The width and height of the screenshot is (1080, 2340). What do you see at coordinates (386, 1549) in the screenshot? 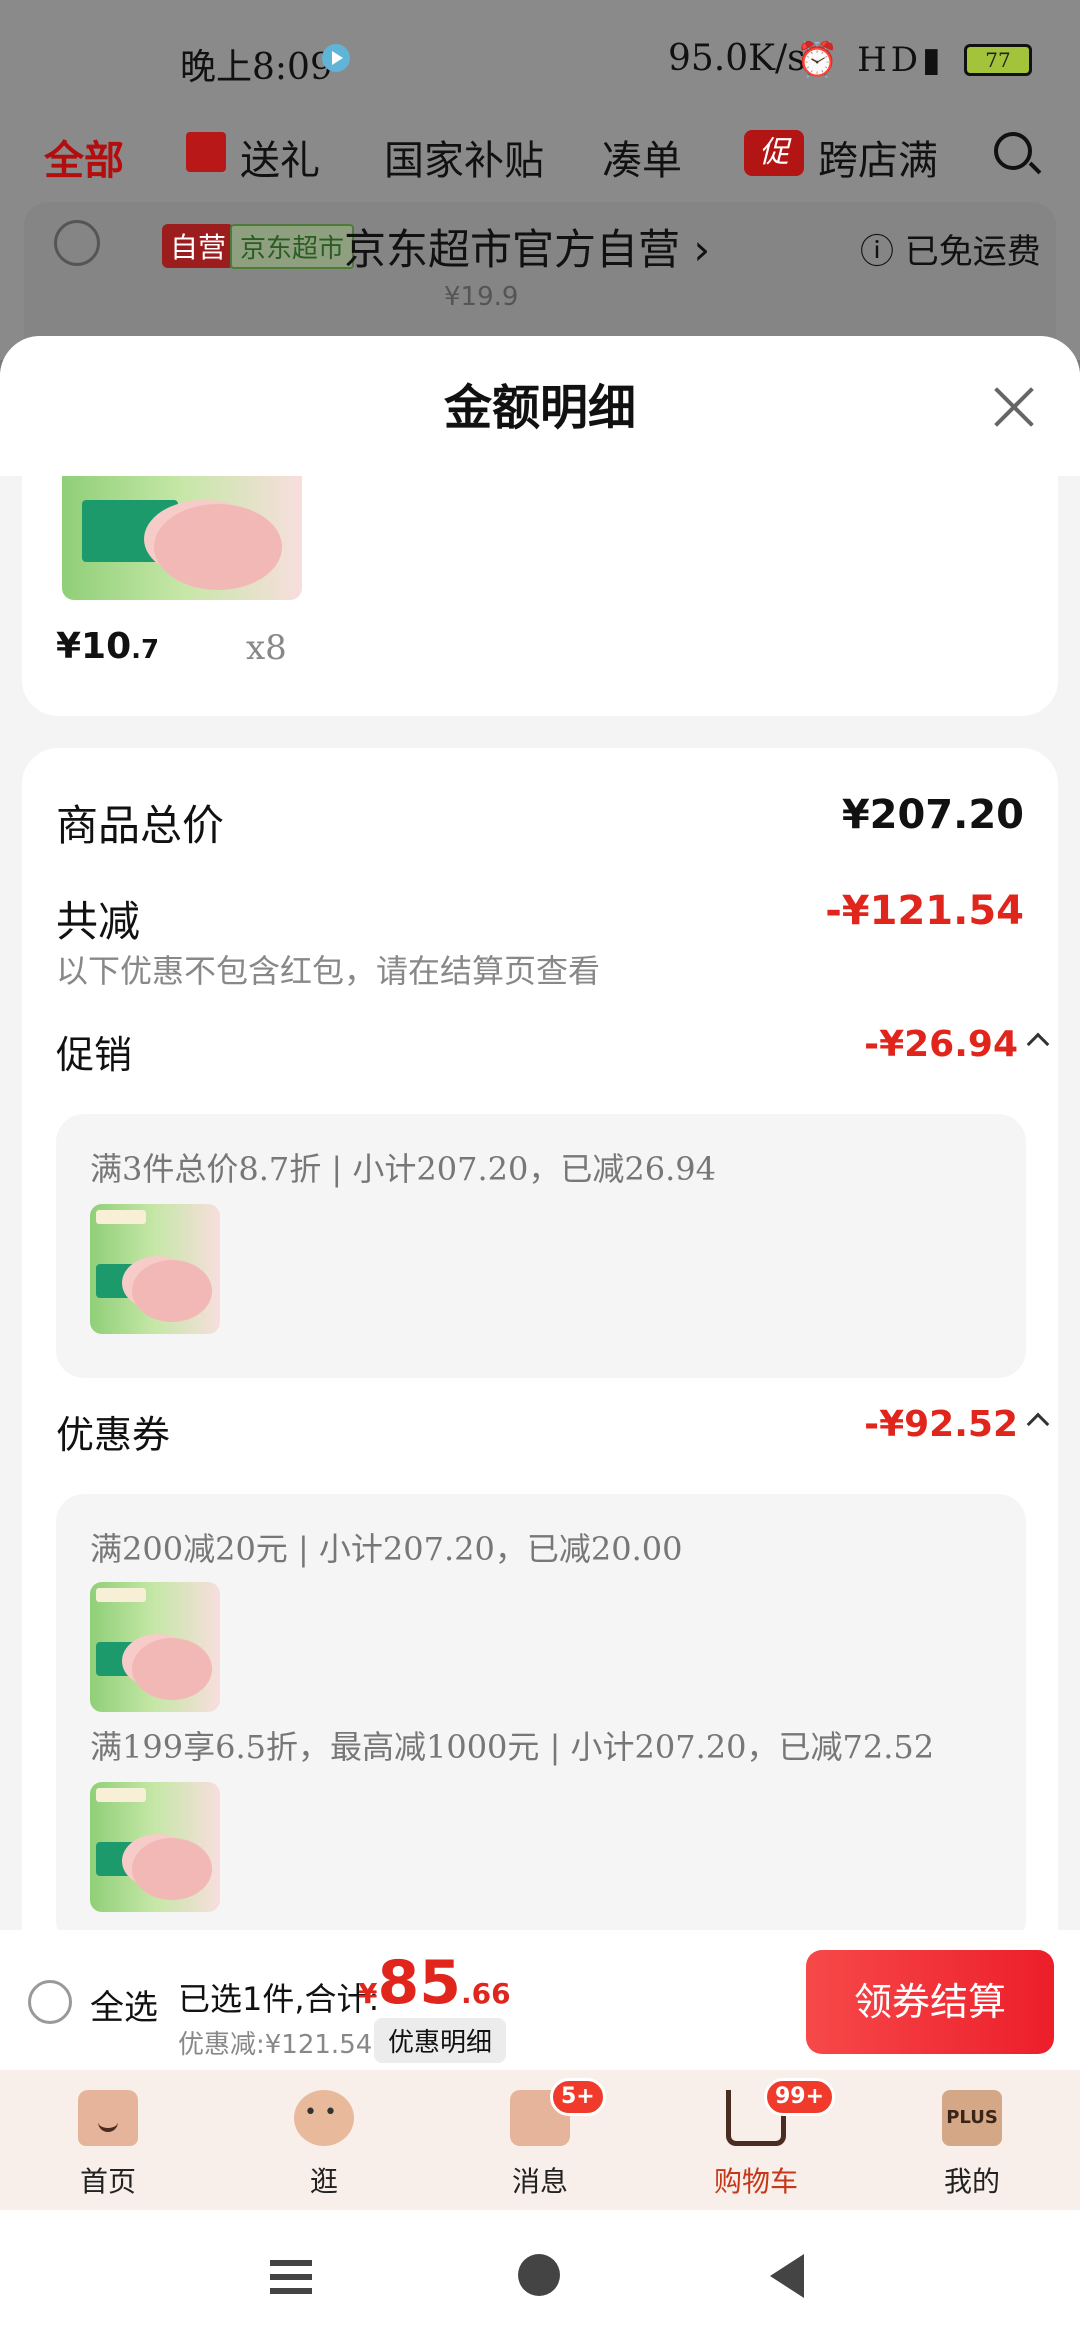
I see `coupon-line-1: 满200减20元 | 小计207.20，已减20.00` at bounding box center [386, 1549].